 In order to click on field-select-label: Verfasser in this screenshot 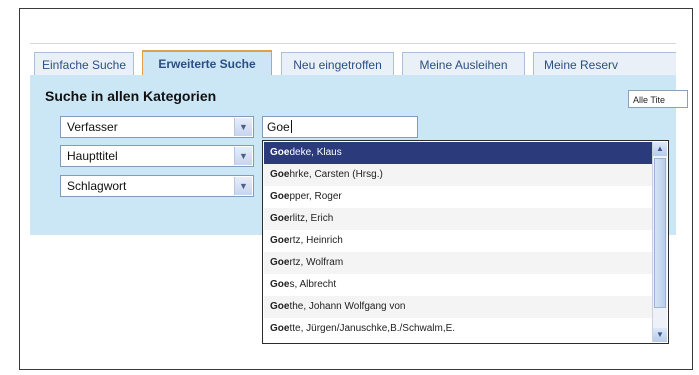, I will do `click(92, 127)`.